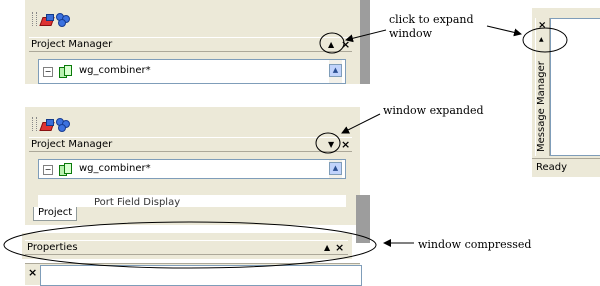  Describe the element at coordinates (328, 143) in the screenshot. I see `highlight-circle-mid` at that location.